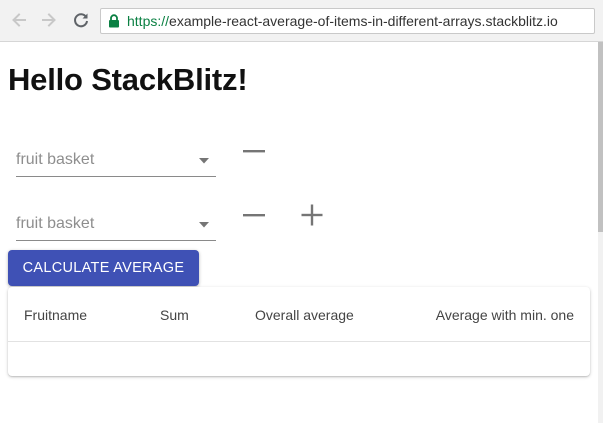  I want to click on url-scheme: https://, so click(148, 21).